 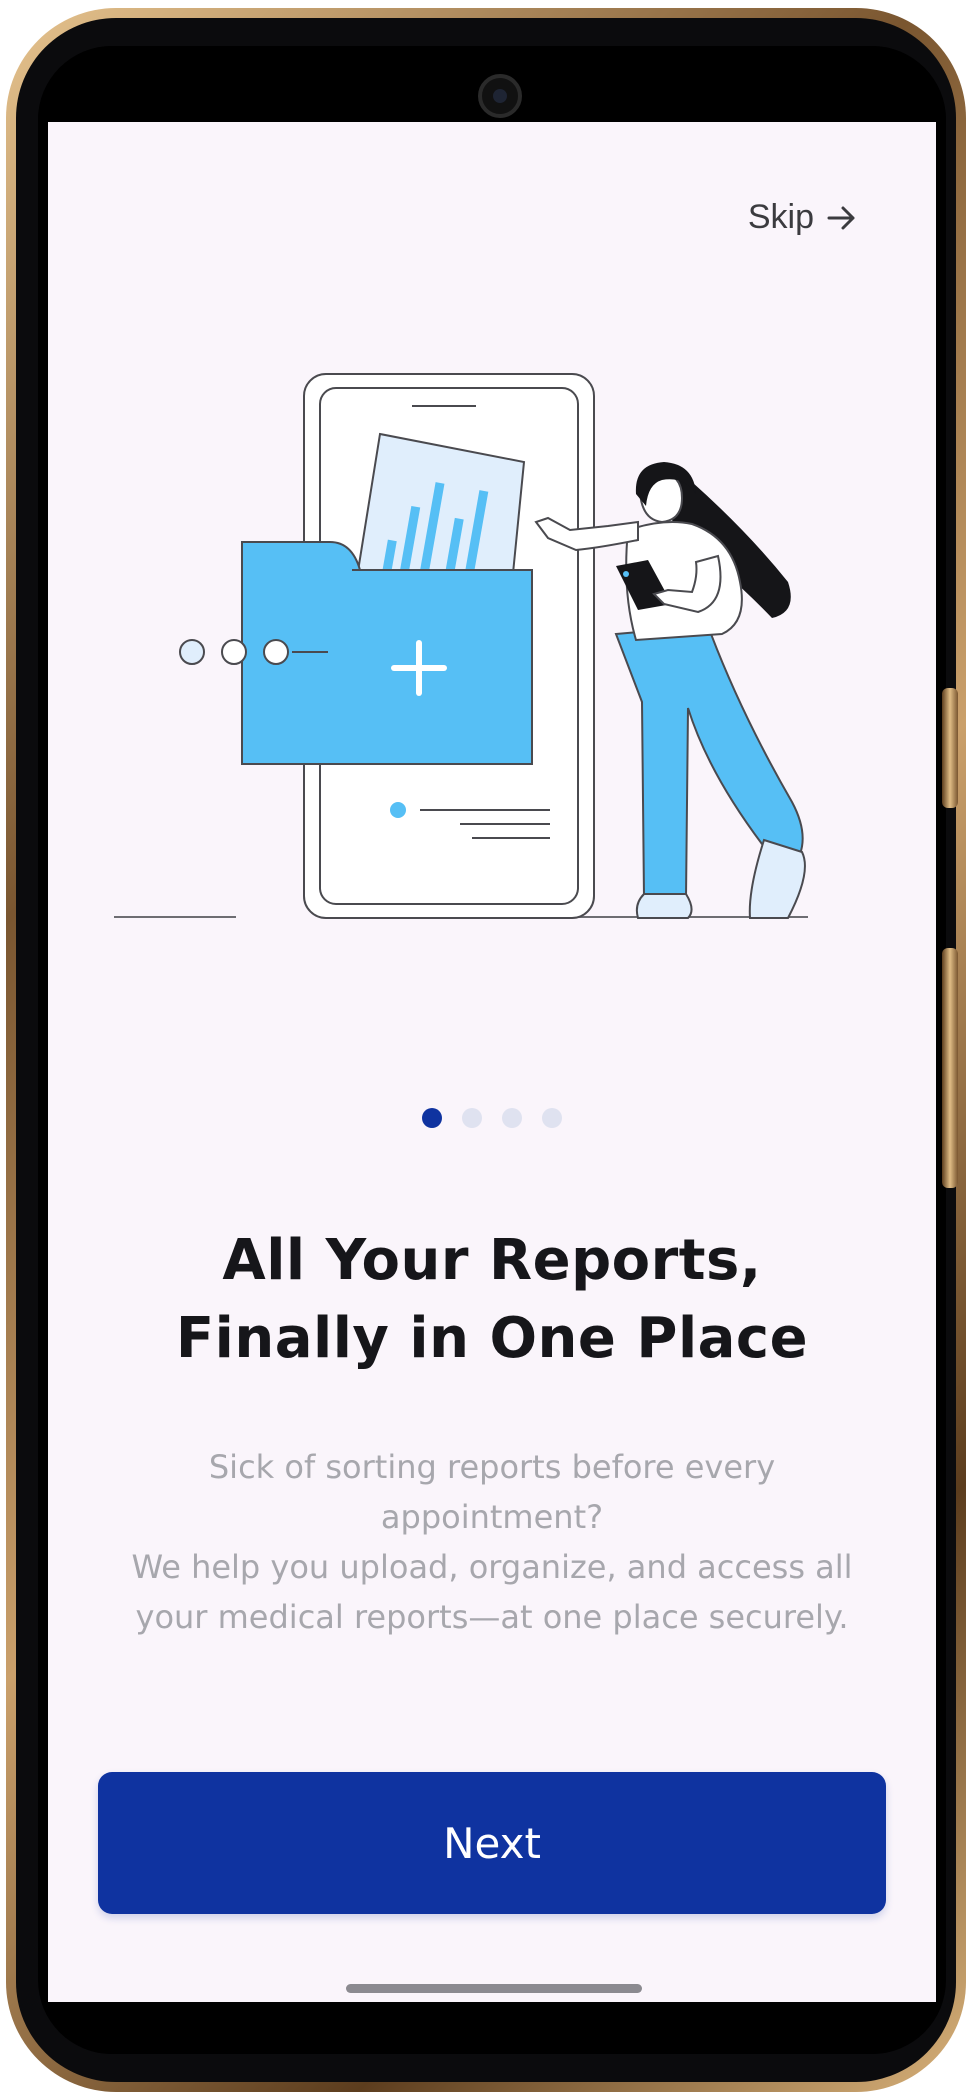 I want to click on onboarding-title: All Your Reports, Finally in One Place, so click(x=492, y=1300).